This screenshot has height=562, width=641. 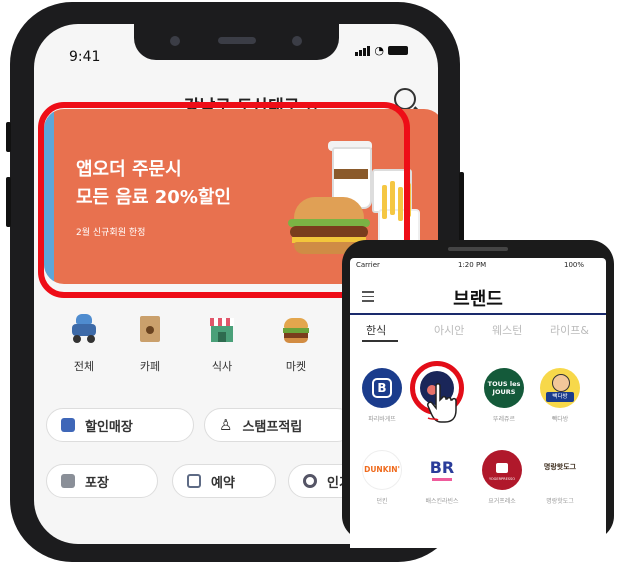 I want to click on reservation-button: 예약, so click(x=224, y=481).